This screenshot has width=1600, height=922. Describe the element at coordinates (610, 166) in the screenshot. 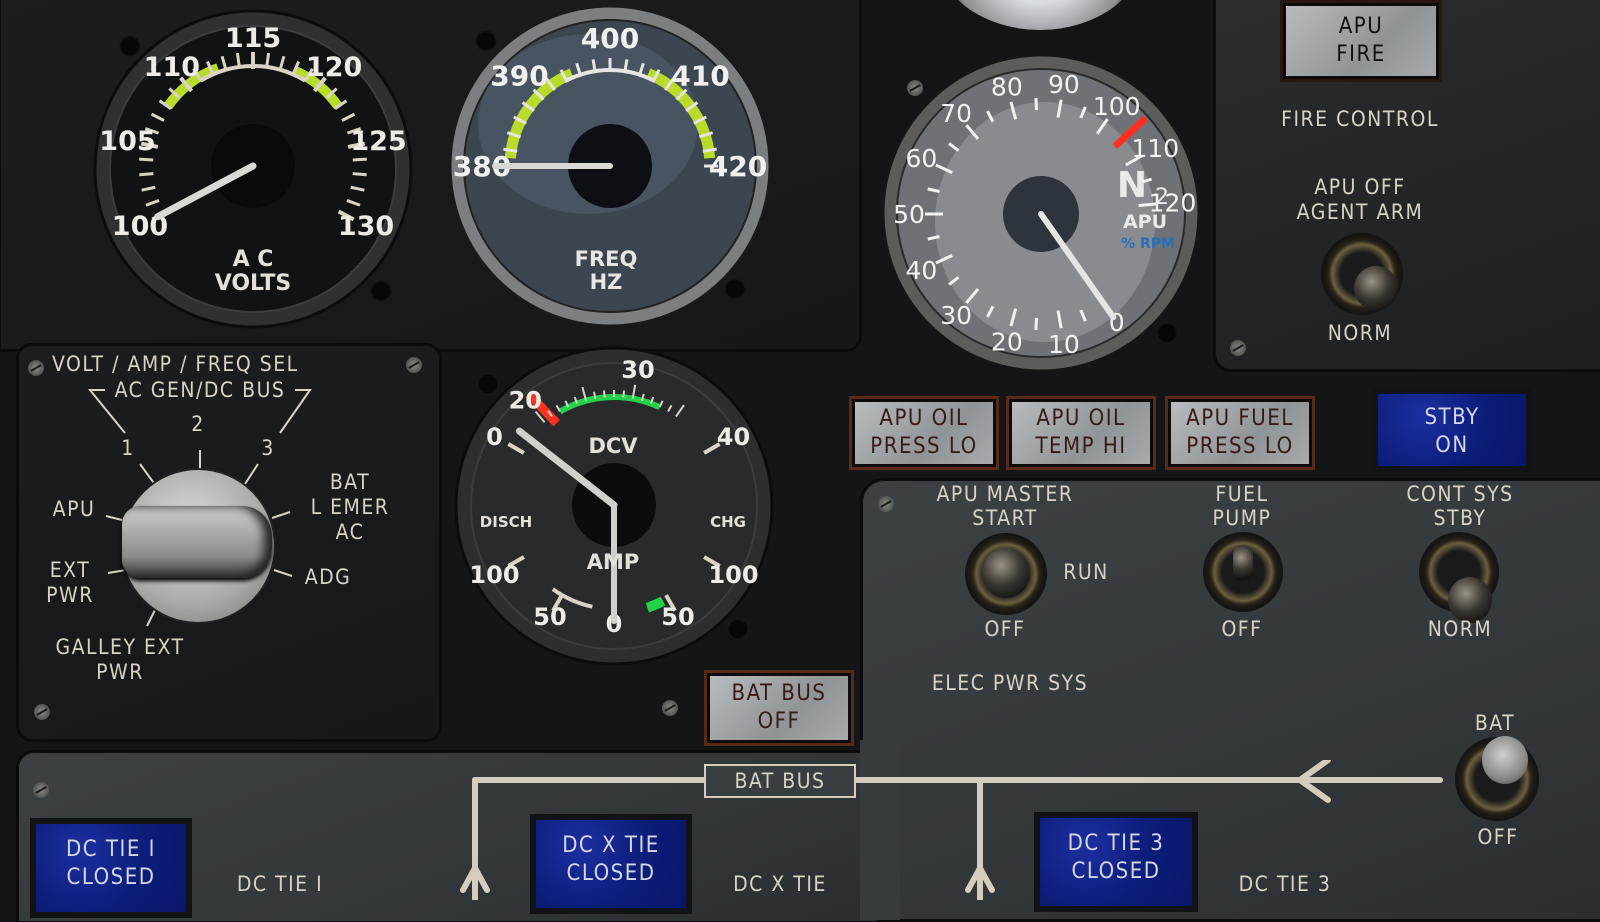

I see `freq-hz-gauge: 380390400410420 FREQ HZ` at that location.